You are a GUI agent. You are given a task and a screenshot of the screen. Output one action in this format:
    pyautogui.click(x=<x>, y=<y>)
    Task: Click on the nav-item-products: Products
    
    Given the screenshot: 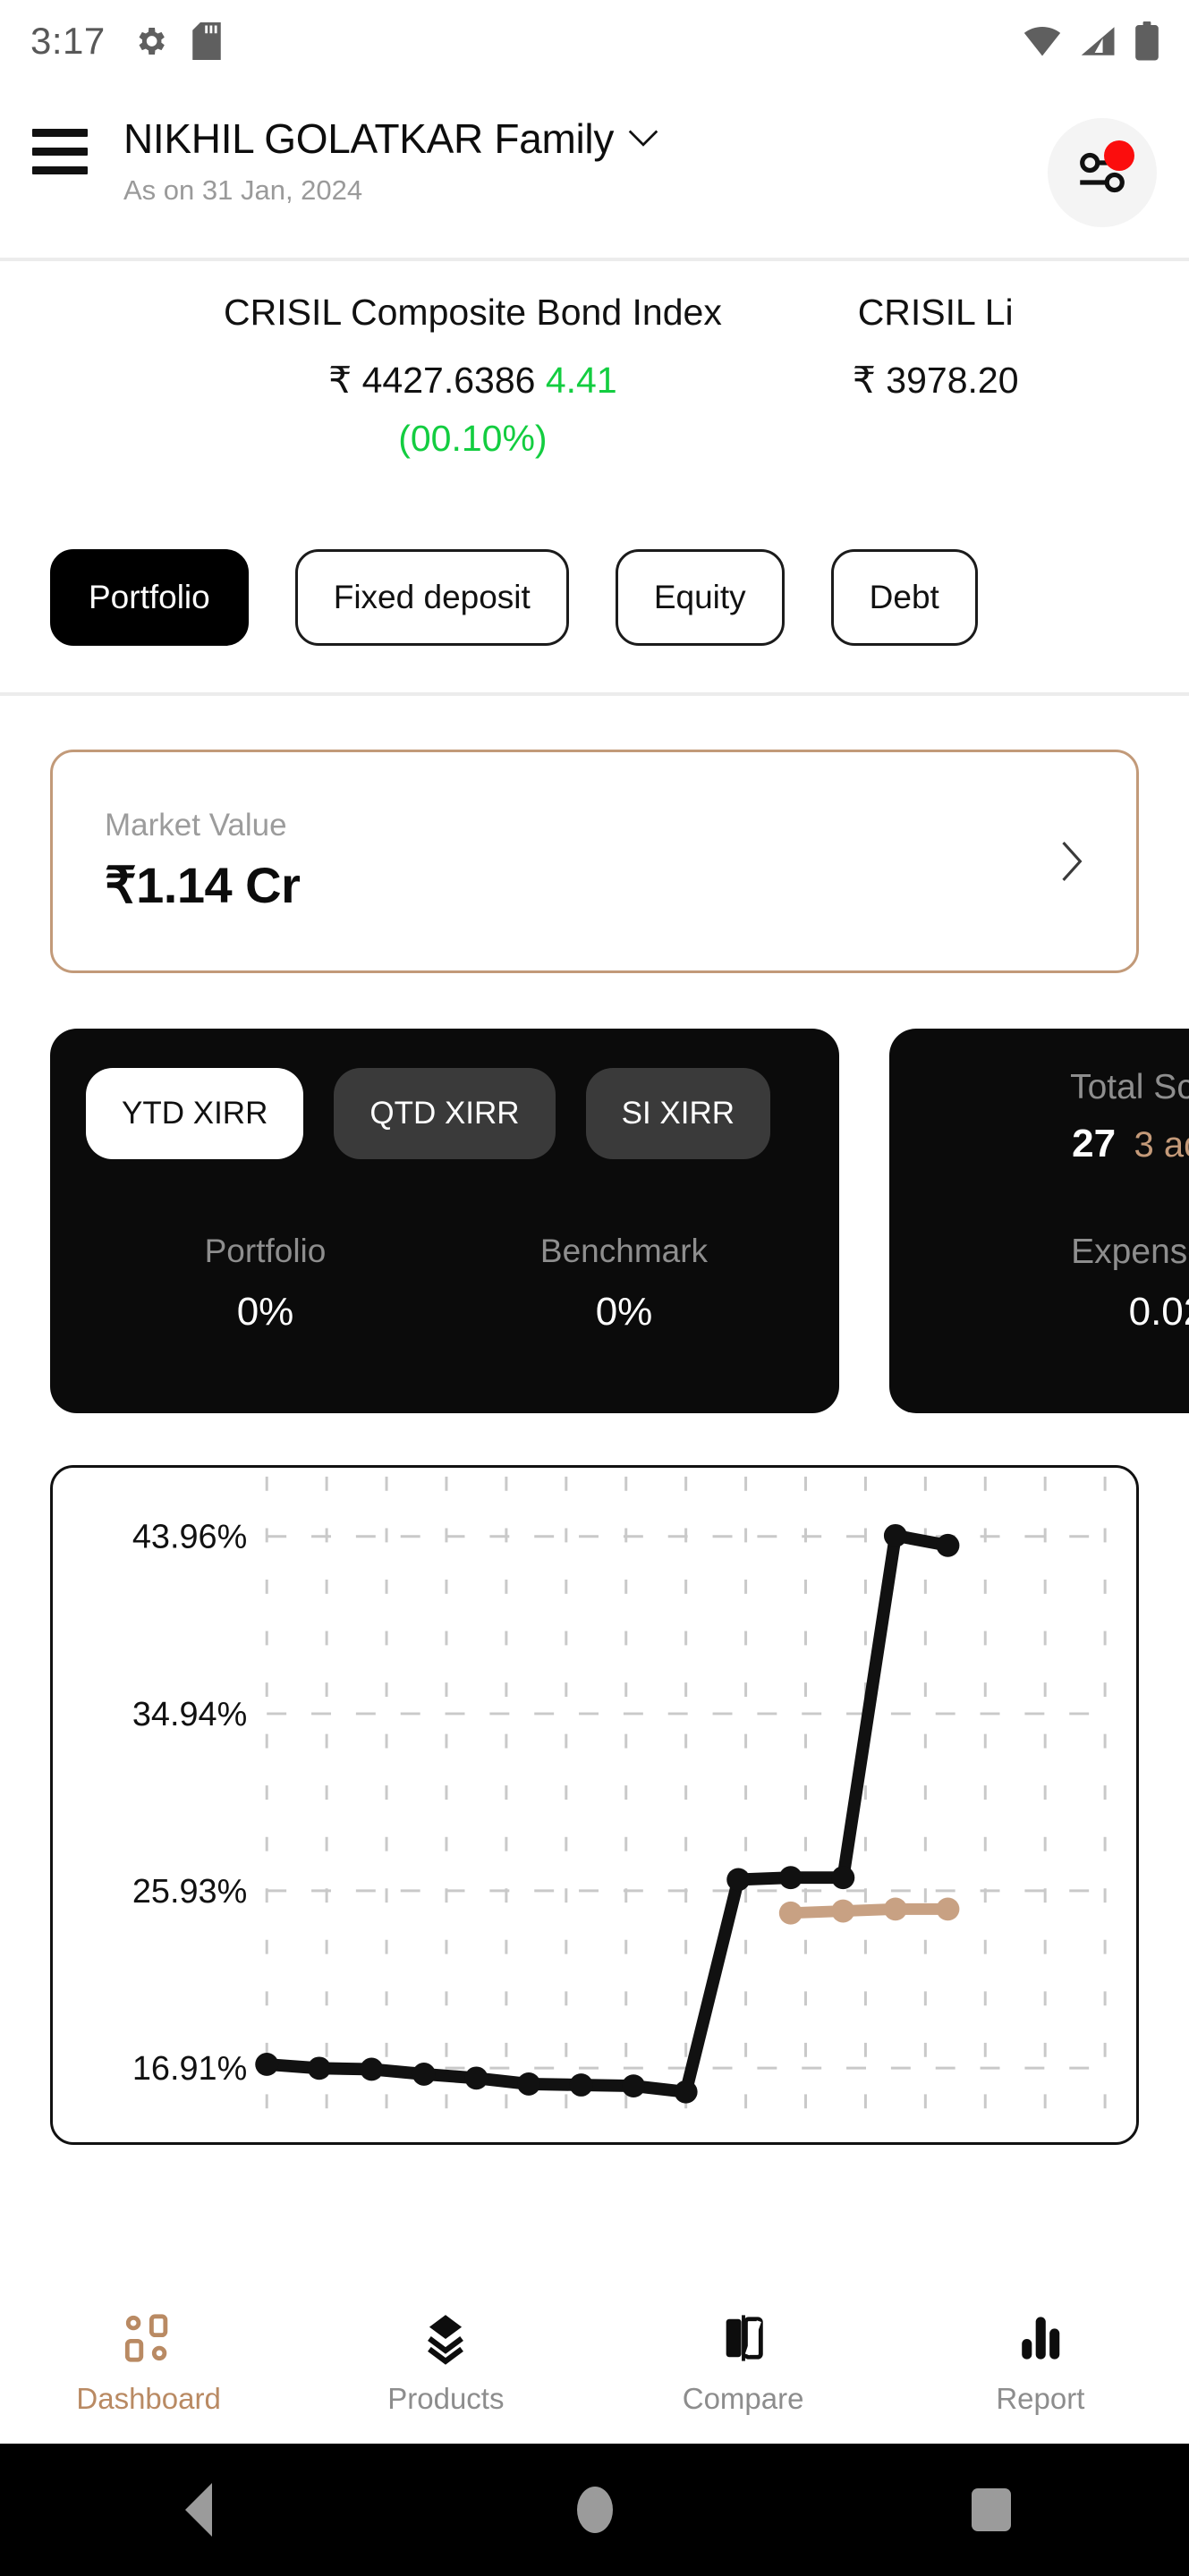 What is the action you would take?
    pyautogui.click(x=445, y=2362)
    